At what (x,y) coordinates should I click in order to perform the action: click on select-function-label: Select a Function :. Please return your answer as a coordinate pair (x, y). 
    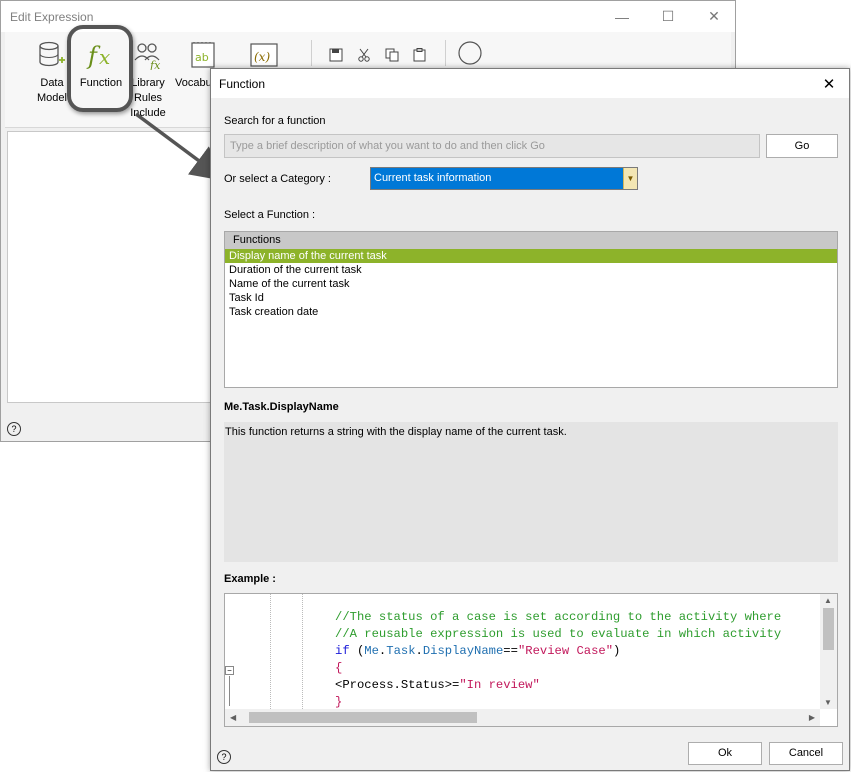
    Looking at the image, I should click on (270, 215).